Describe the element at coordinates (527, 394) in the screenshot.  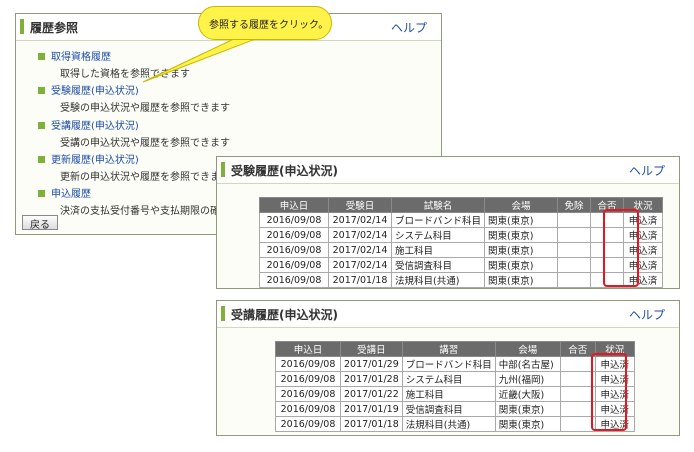
I see `venue-cell: 近畿(大阪)` at that location.